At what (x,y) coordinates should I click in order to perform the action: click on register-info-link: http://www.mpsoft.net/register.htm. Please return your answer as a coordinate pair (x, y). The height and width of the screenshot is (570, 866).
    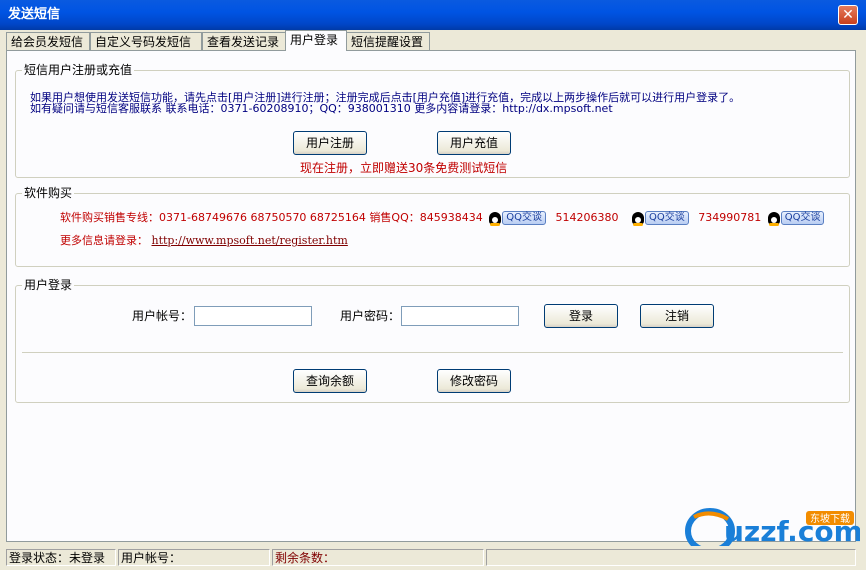
    Looking at the image, I should click on (250, 240).